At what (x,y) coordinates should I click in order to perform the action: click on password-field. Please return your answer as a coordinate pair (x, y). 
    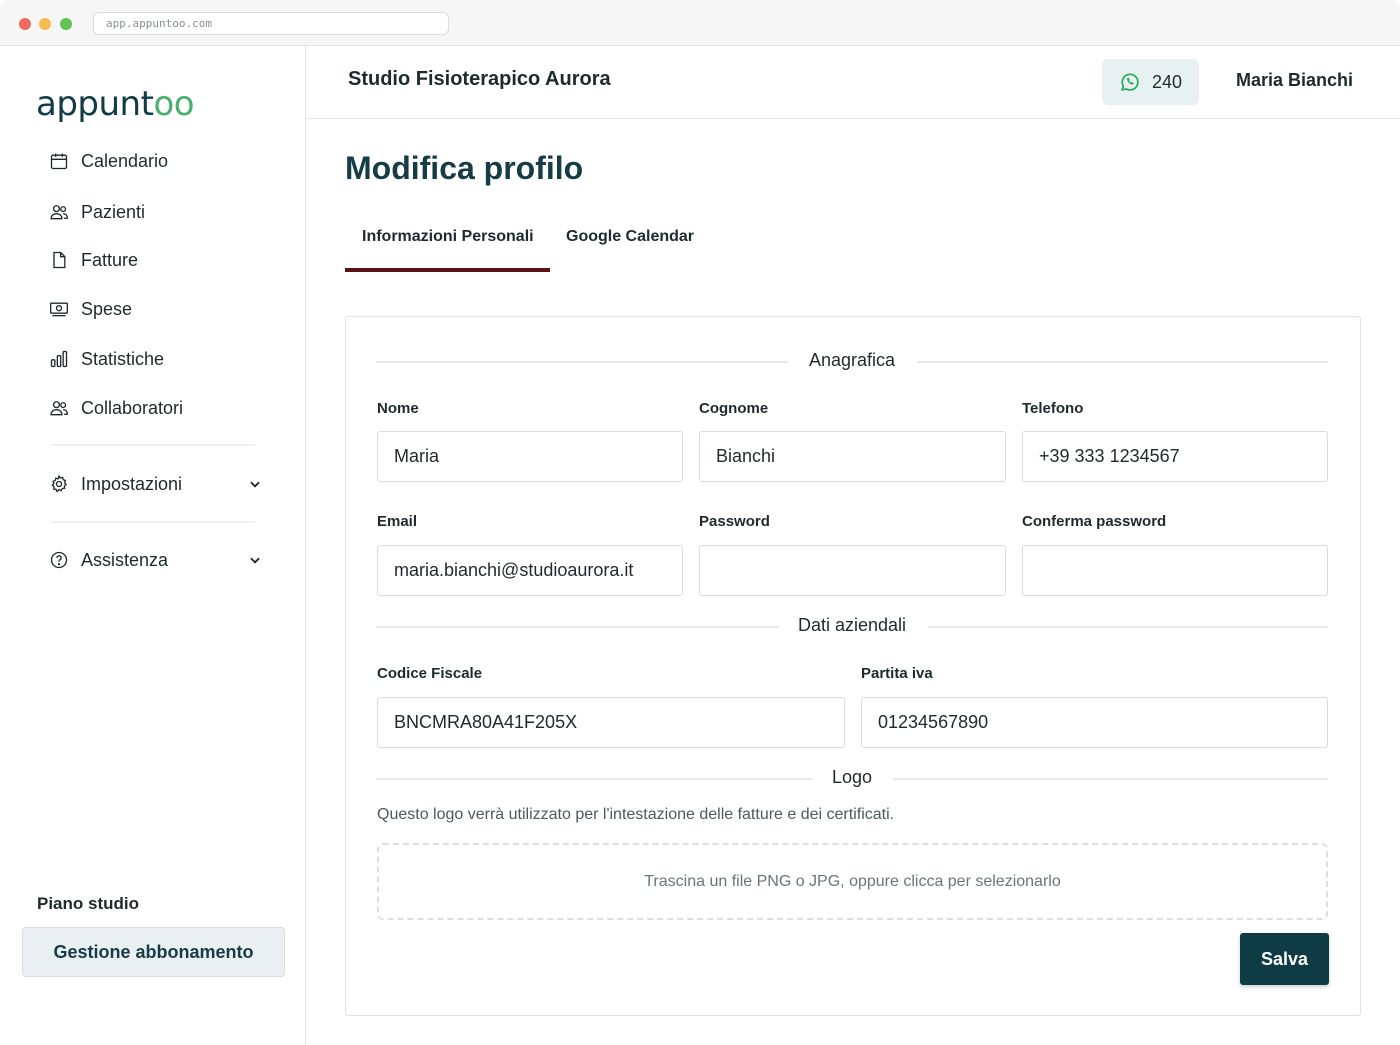
    Looking at the image, I should click on (852, 570).